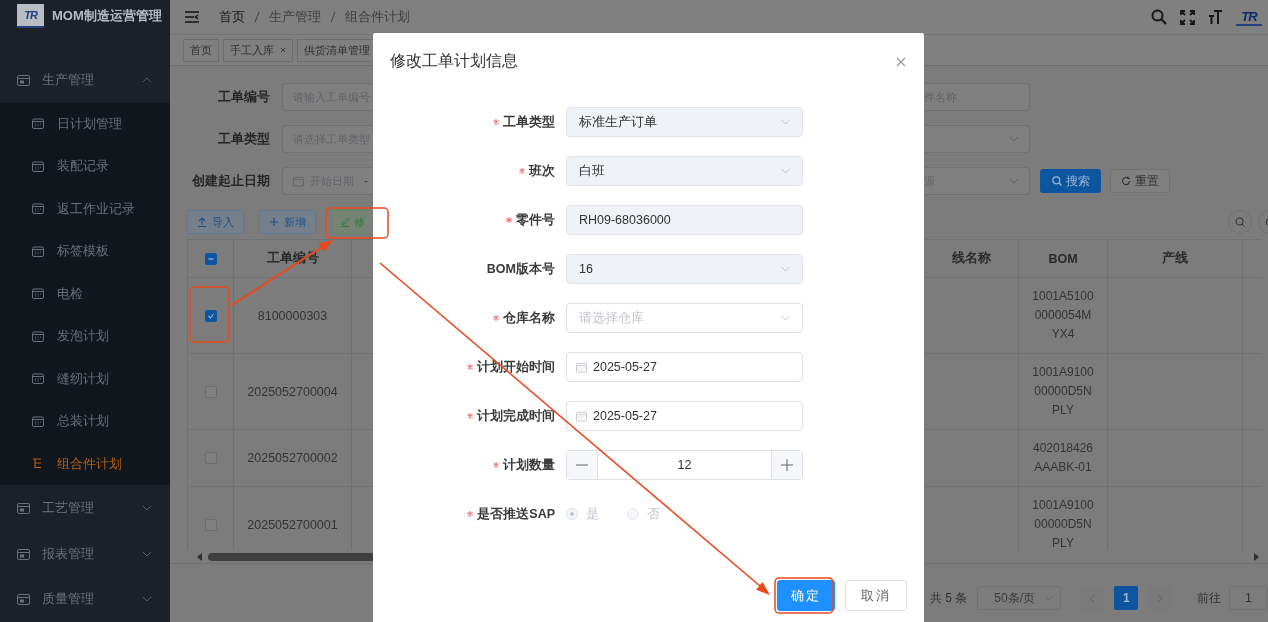 The image size is (1268, 622). I want to click on field-label: 计划数量, so click(529, 465).